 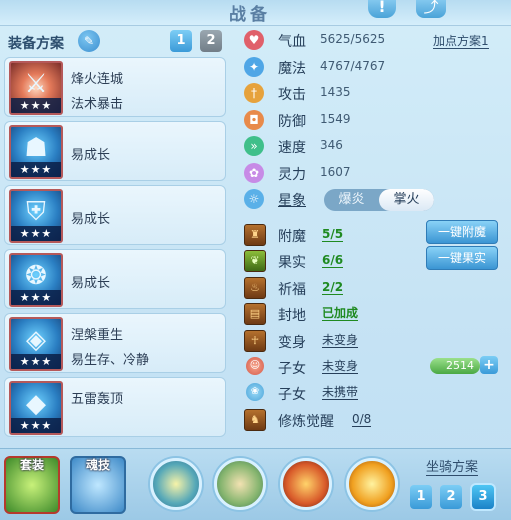 I want to click on enhance-label: 附魔, so click(x=292, y=237).